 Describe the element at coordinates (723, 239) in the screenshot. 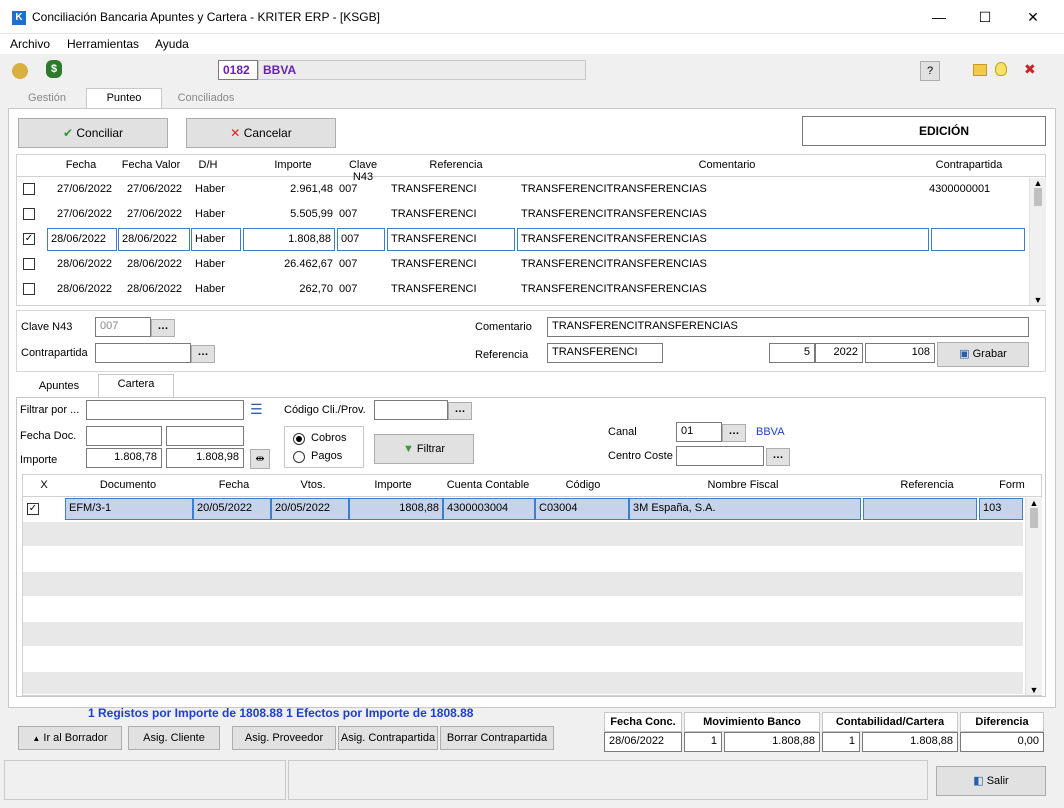

I see `cell-comentario: TRANSFERENCITRANSFERENCIAS` at that location.